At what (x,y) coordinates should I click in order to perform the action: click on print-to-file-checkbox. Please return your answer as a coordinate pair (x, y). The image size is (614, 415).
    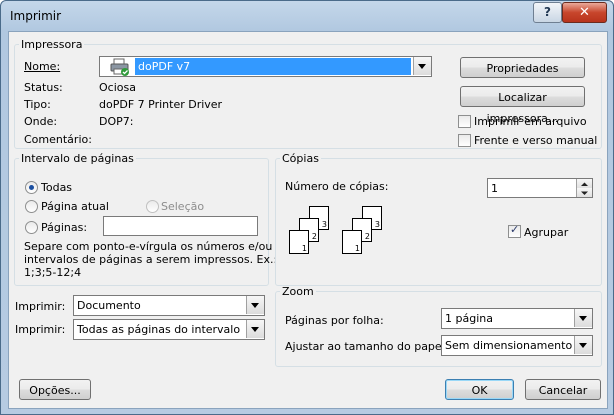
    Looking at the image, I should click on (464, 121).